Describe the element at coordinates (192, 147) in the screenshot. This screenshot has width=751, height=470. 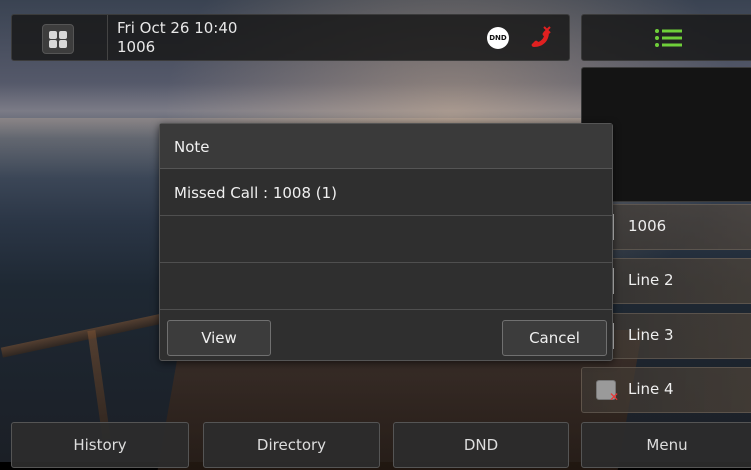
I see `dialog-title: Note` at that location.